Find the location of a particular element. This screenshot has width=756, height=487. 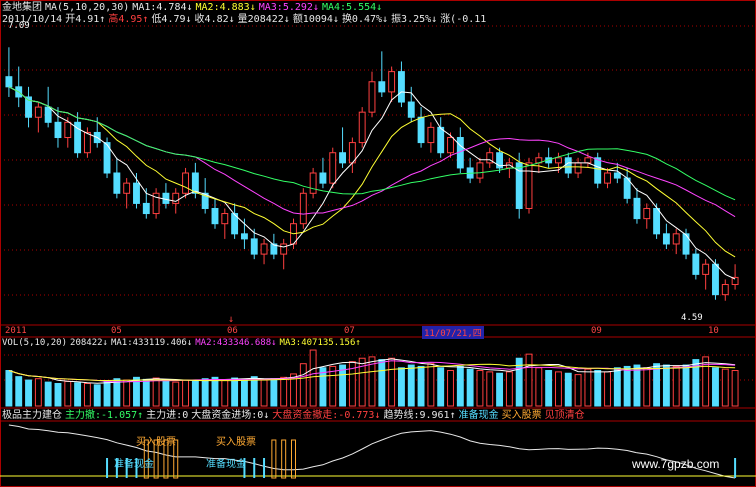

buy-annotation-2: 买入股票 is located at coordinates (236, 442).